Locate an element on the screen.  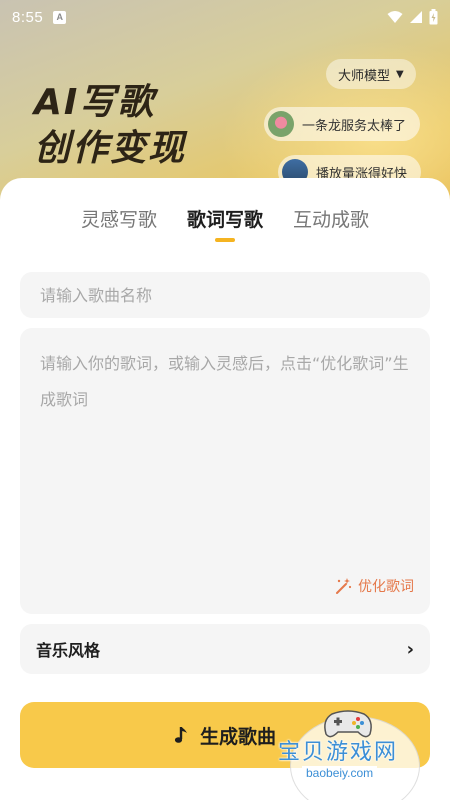
song-name-field is located at coordinates (225, 295).